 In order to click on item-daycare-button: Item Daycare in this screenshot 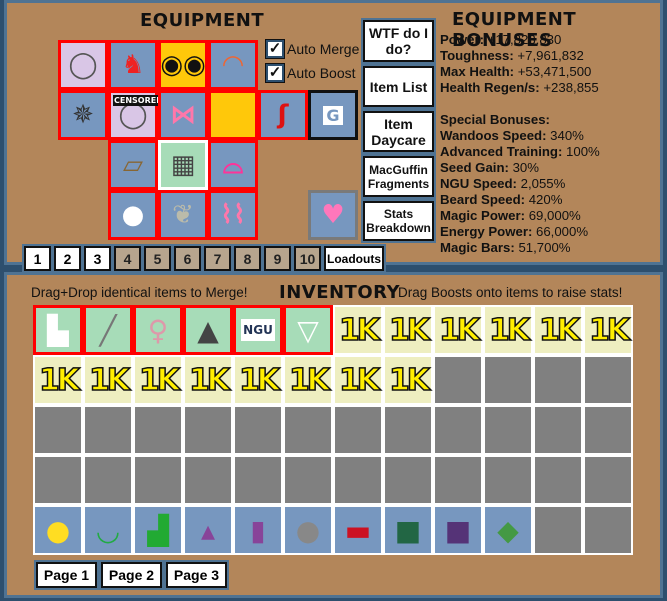, I will do `click(398, 131)`.